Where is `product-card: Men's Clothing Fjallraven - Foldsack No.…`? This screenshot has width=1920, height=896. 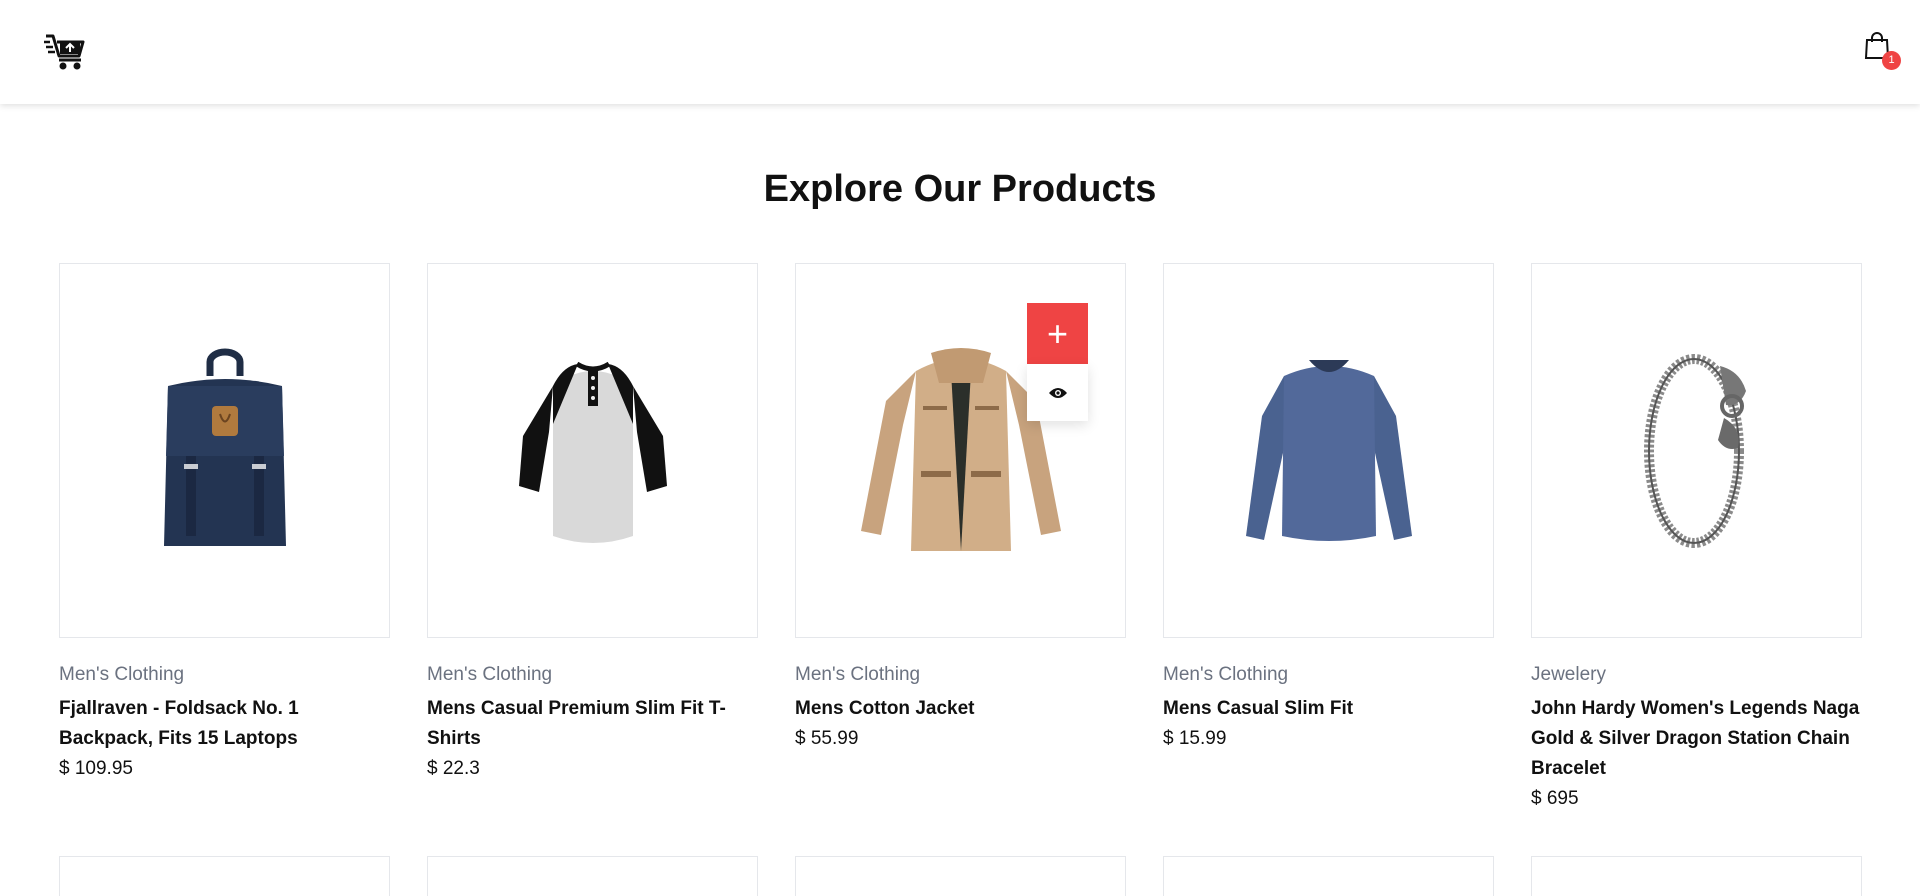 product-card: Men's Clothing Fjallraven - Foldsack No.… is located at coordinates (224, 521).